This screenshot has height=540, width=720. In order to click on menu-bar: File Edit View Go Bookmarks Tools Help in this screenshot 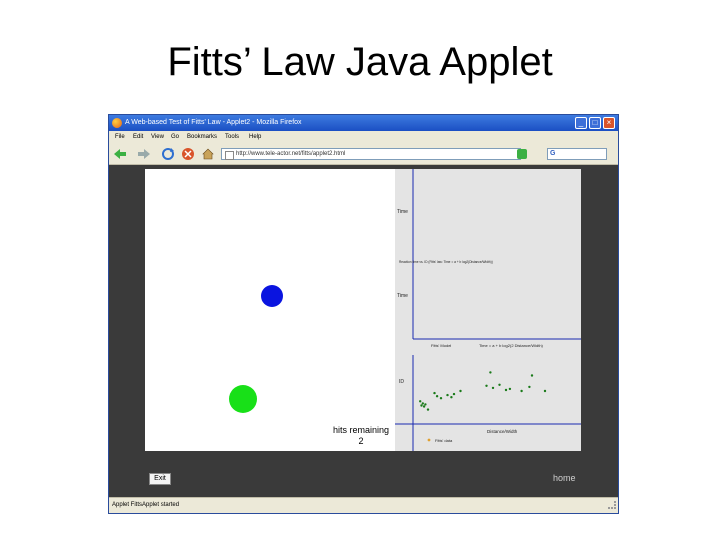, I will do `click(363, 137)`.